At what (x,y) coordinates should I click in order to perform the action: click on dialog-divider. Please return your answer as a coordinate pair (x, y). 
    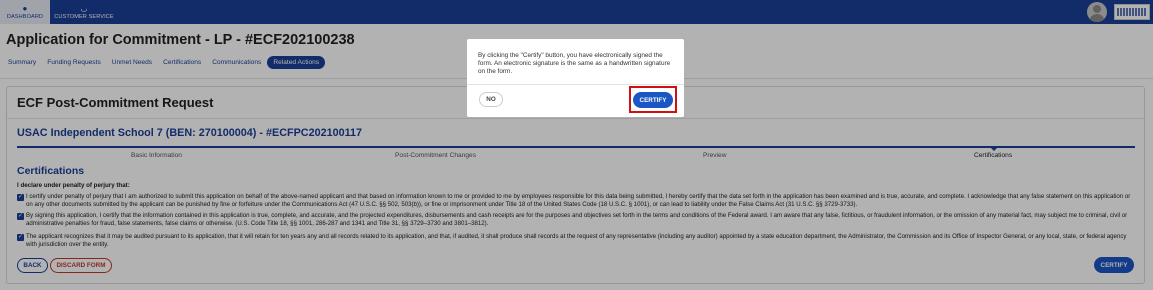
    Looking at the image, I should click on (575, 84).